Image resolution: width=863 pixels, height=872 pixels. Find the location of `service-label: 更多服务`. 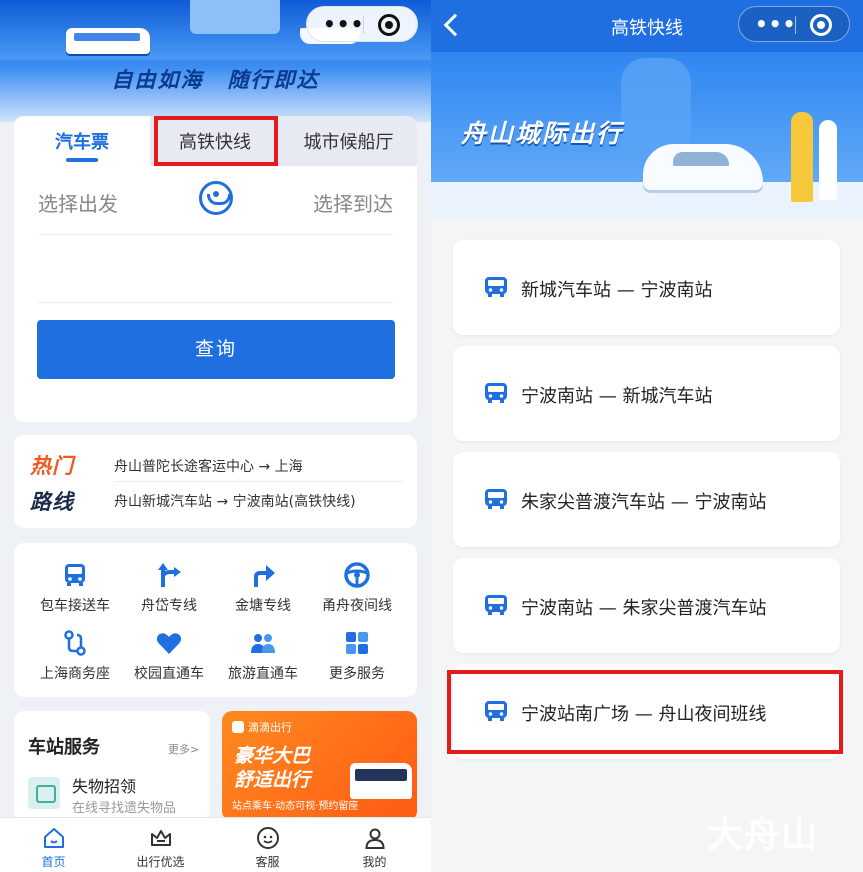

service-label: 更多服务 is located at coordinates (357, 674).